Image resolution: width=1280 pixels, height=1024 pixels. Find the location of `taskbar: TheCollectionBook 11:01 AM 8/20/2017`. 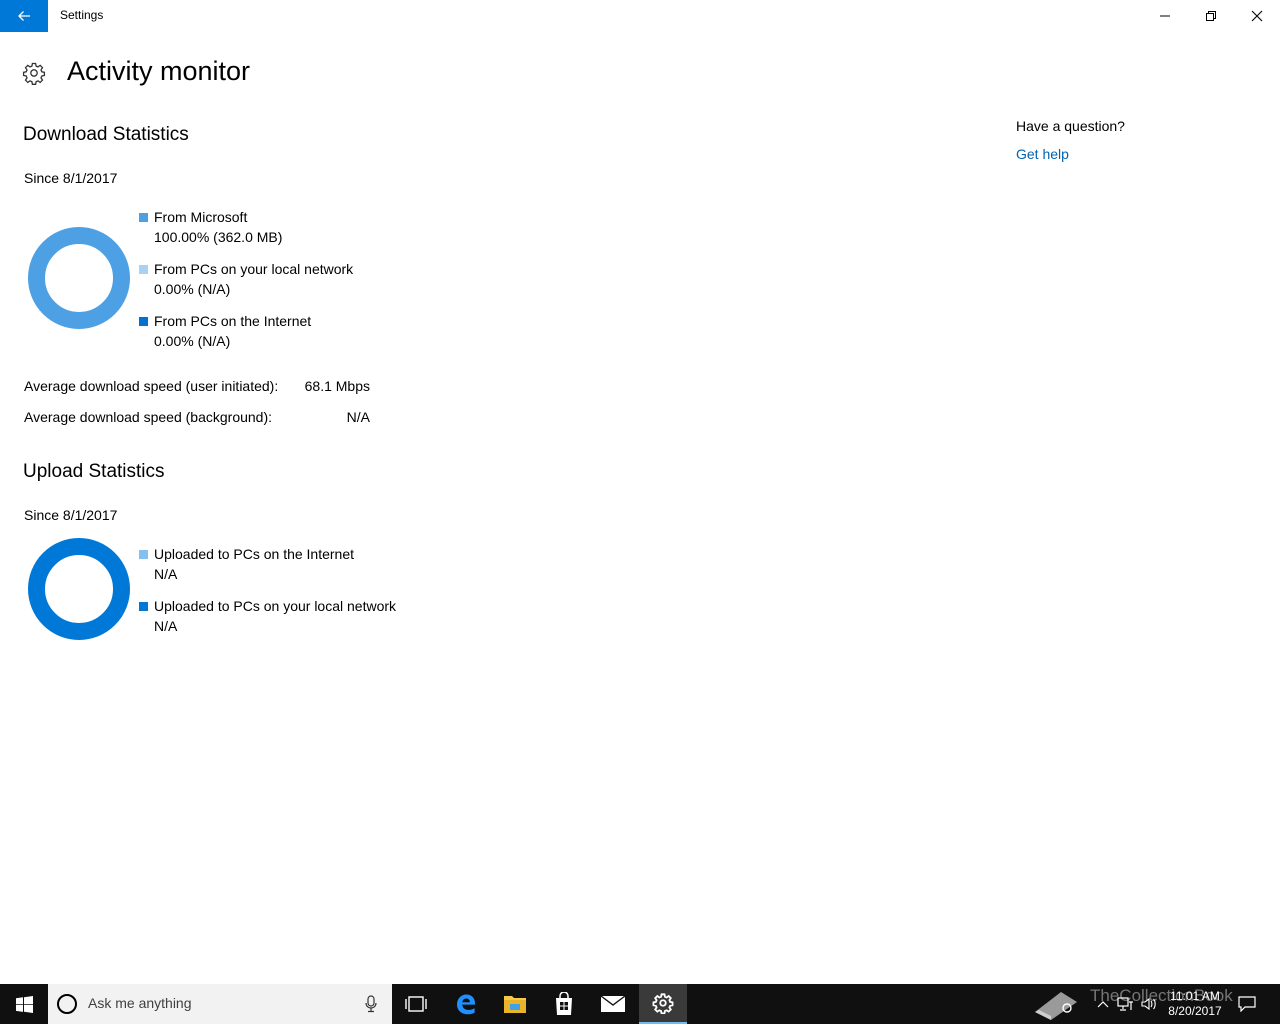

taskbar: TheCollectionBook 11:01 AM 8/20/2017 is located at coordinates (640, 1004).